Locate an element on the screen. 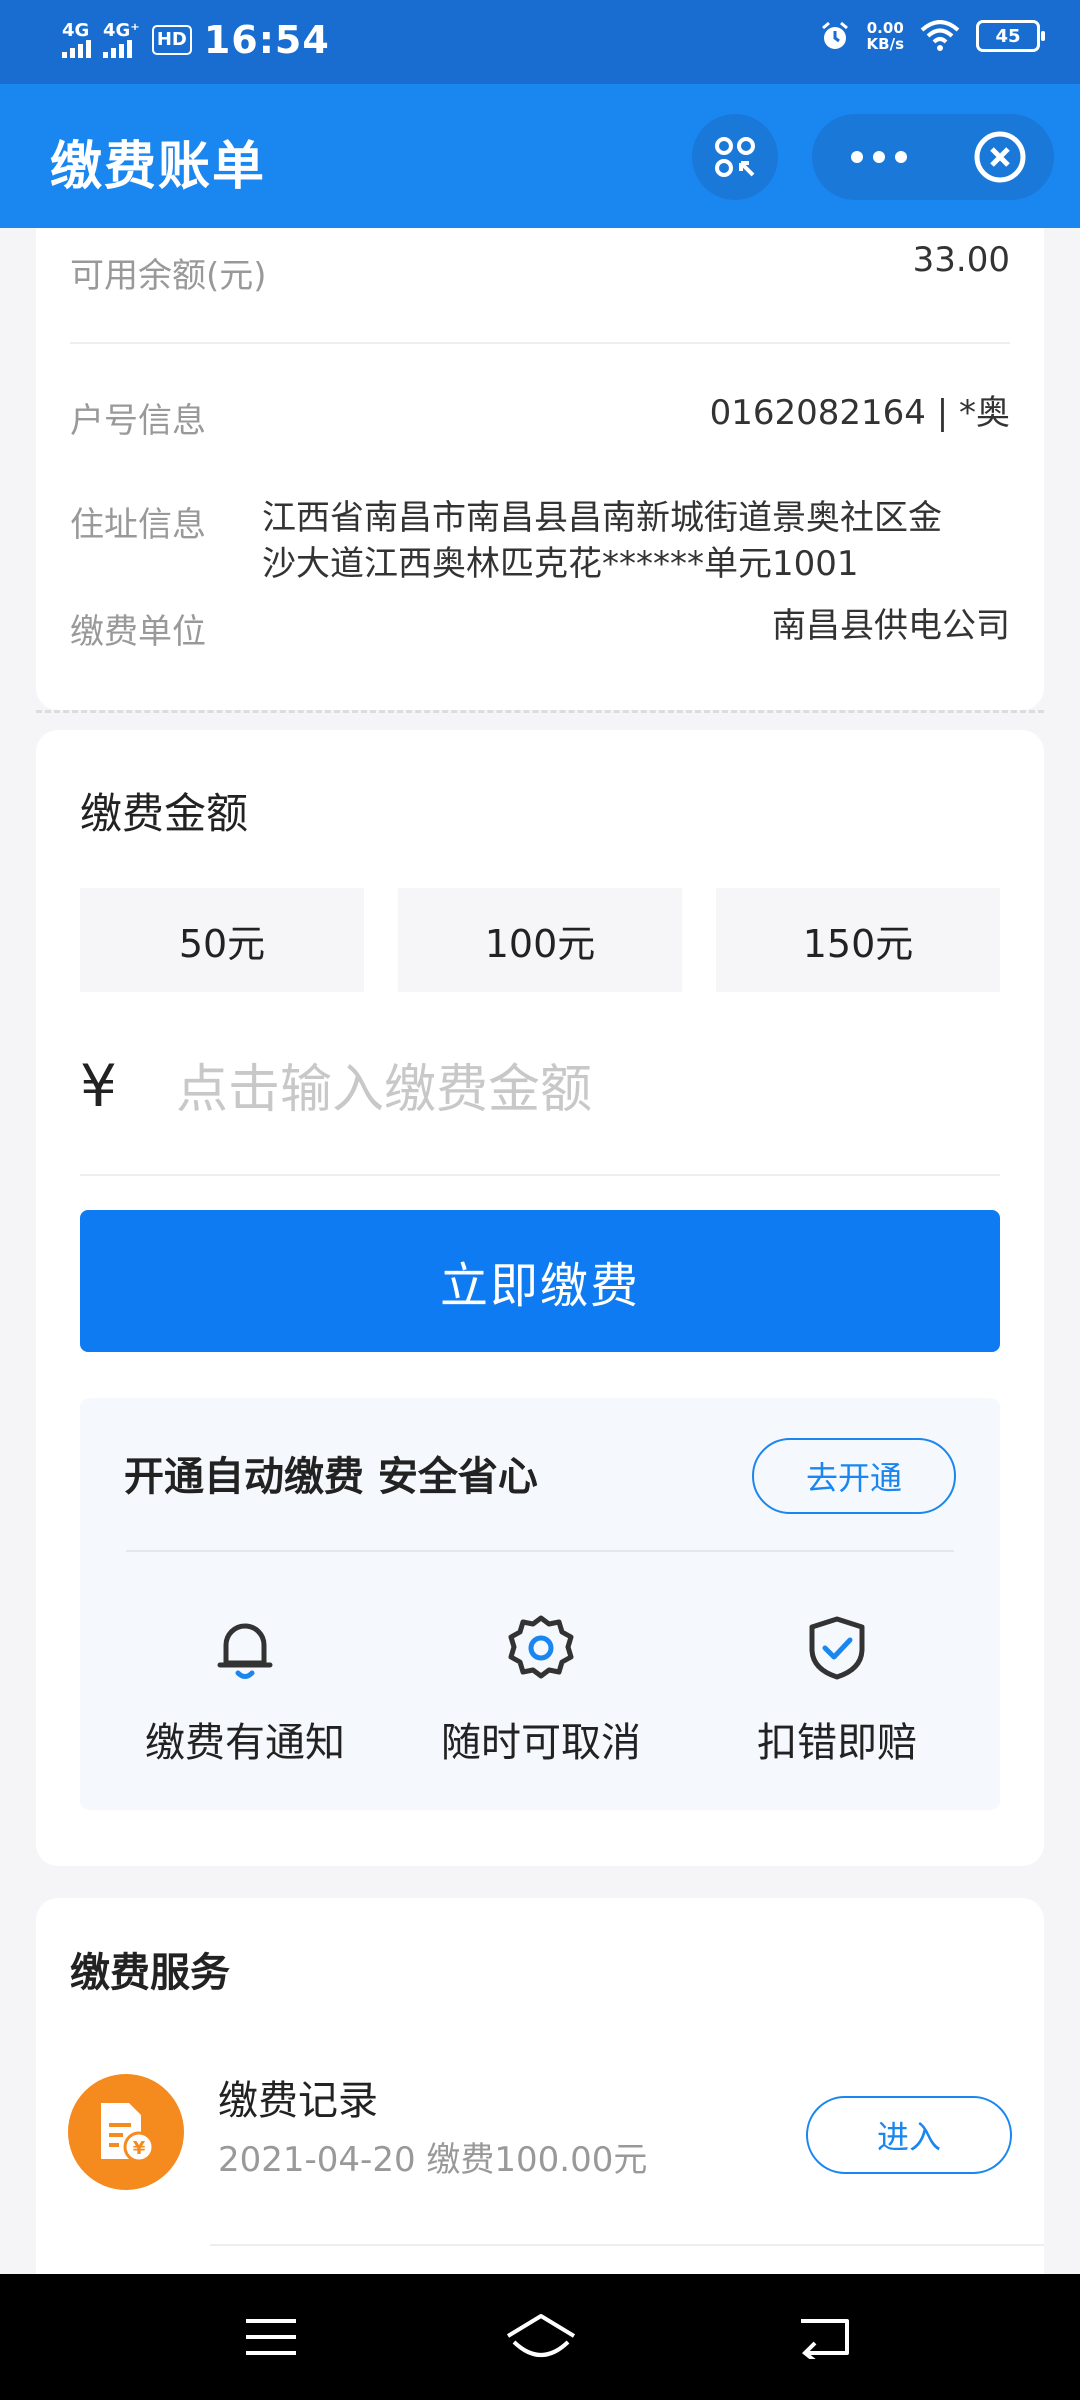 The image size is (1080, 2400). services-title: 缴费服务 is located at coordinates (150, 1973).